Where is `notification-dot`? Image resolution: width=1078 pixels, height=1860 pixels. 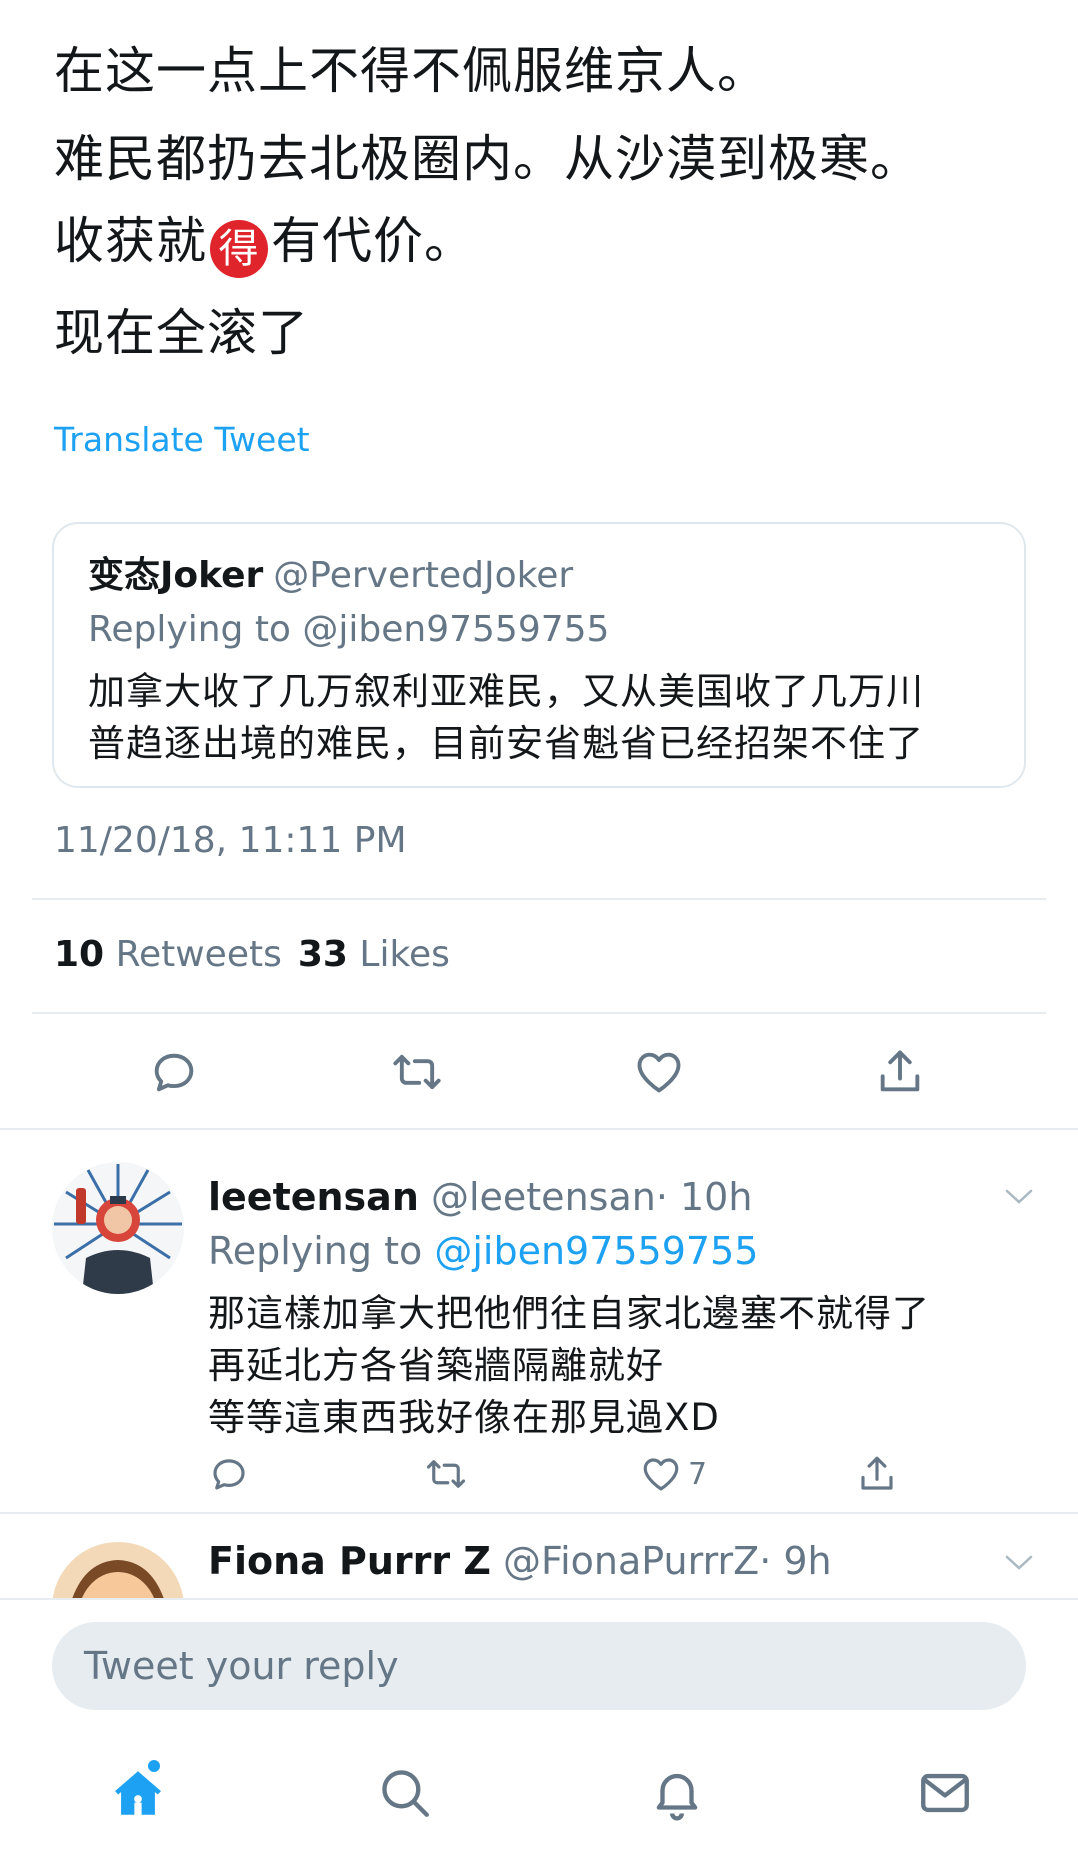
notification-dot is located at coordinates (154, 1766).